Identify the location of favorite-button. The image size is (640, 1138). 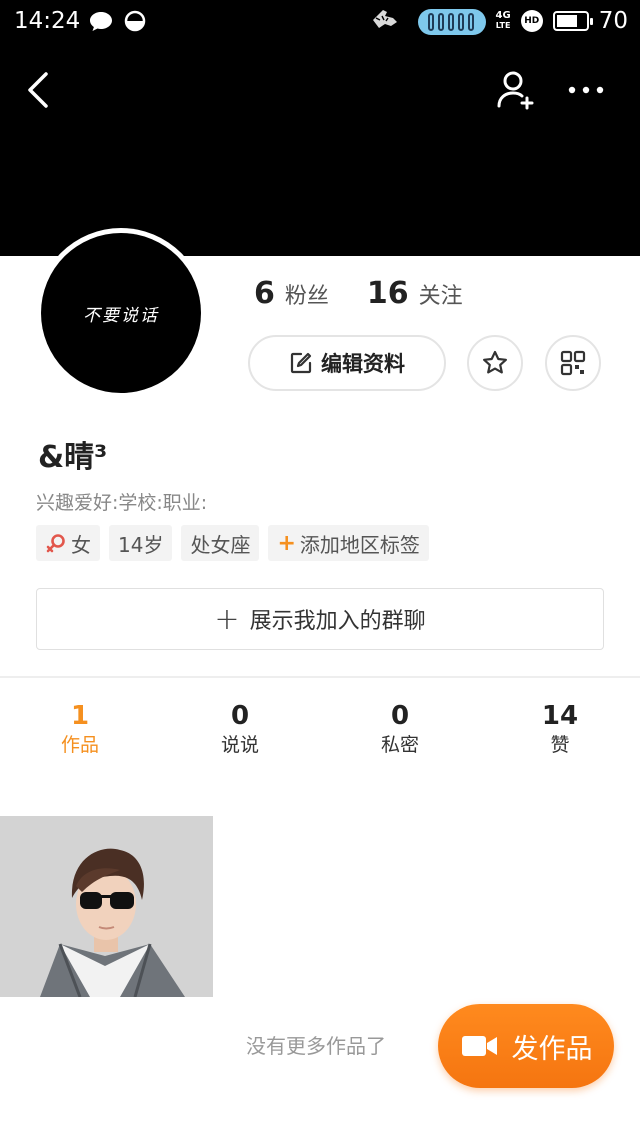
(495, 363).